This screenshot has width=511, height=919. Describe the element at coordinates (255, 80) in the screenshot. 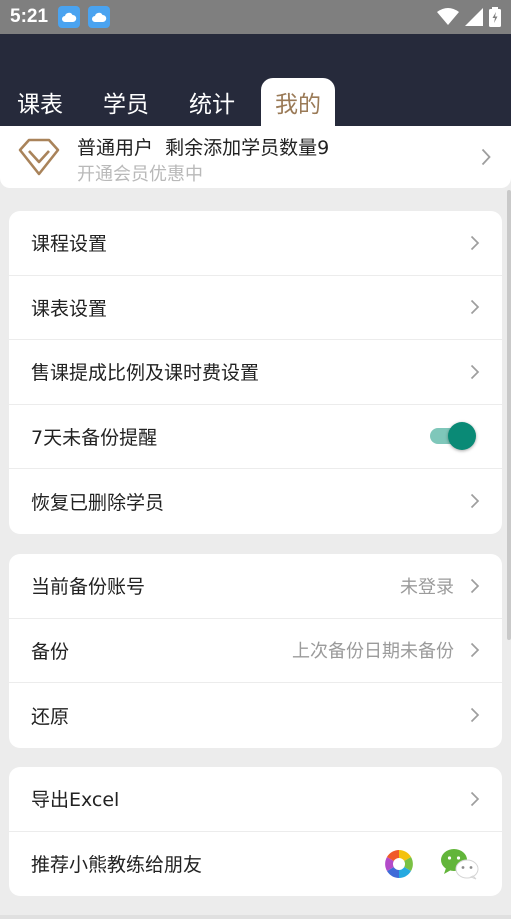

I see `app-header: 课表 学员 统计 我的` at that location.